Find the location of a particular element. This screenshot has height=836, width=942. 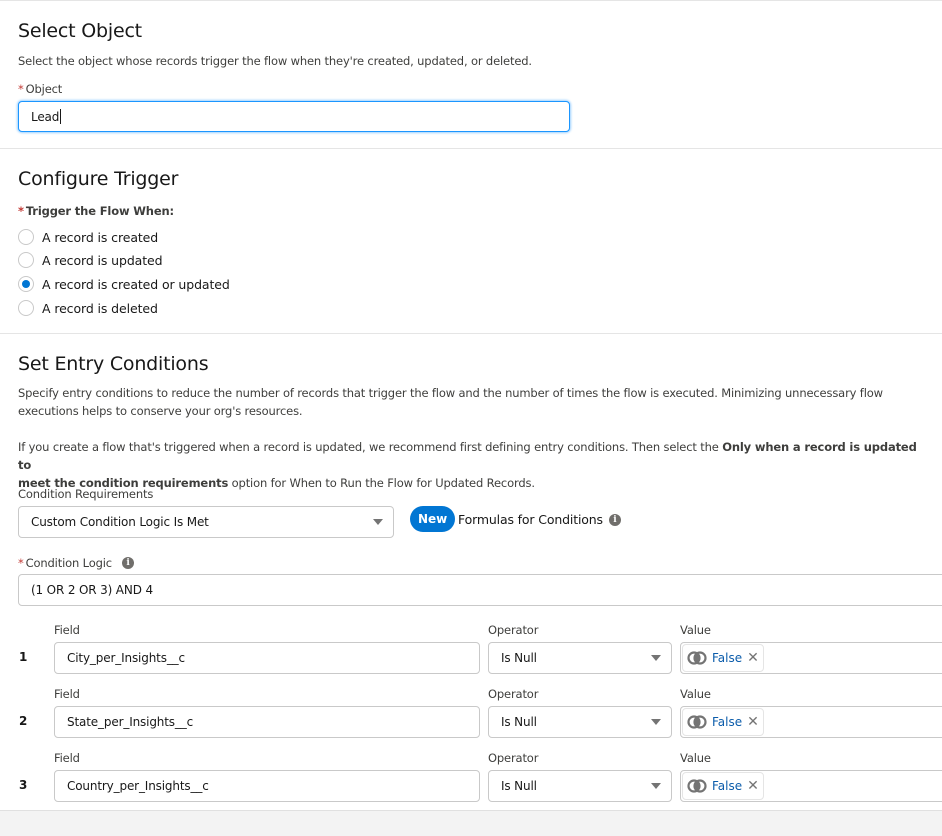

formulas-label: Formulas for Conditions is located at coordinates (530, 519).